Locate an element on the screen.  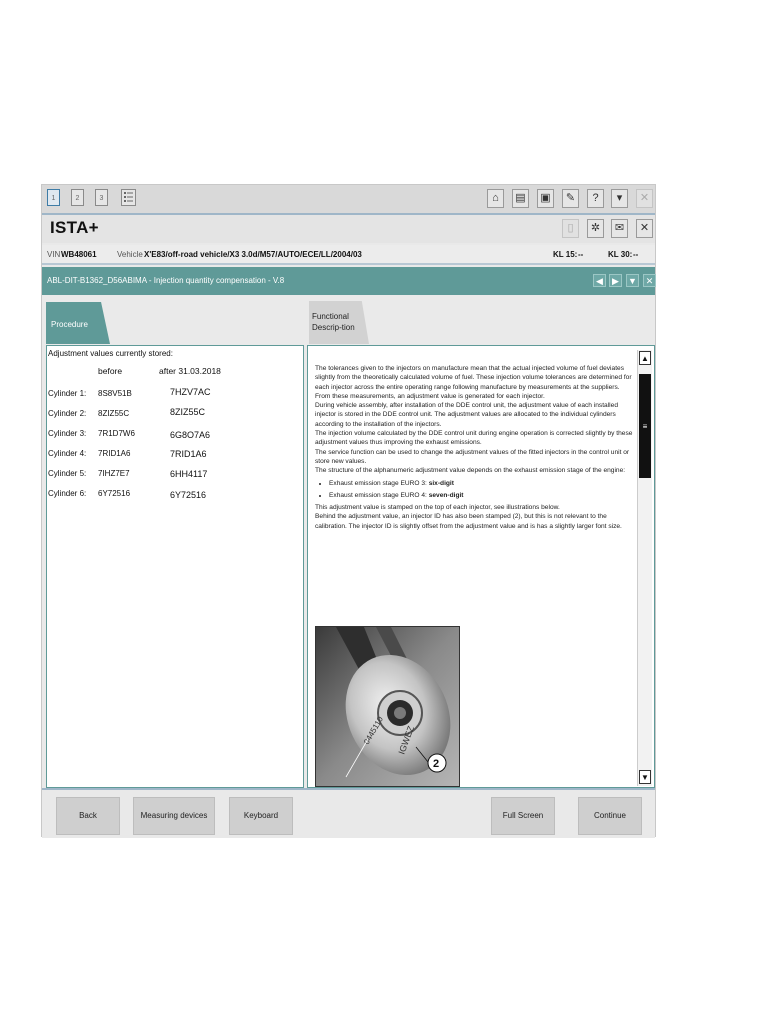
cylinder-row: Cylinder 3: 7R1D7W6 6G8O7A6 is located at coordinates (172, 436).